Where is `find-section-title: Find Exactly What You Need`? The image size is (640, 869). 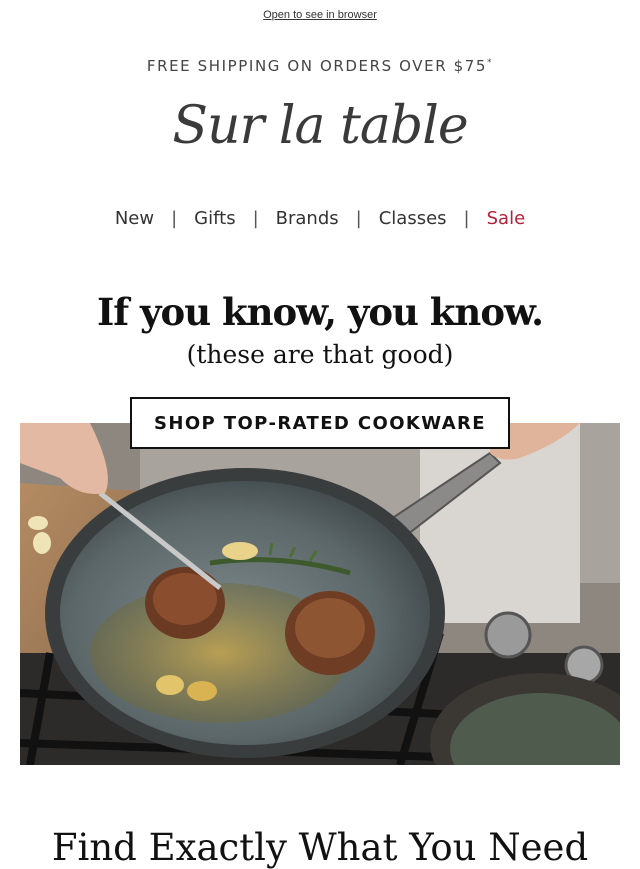
find-section-title: Find Exactly What You Need is located at coordinates (320, 847).